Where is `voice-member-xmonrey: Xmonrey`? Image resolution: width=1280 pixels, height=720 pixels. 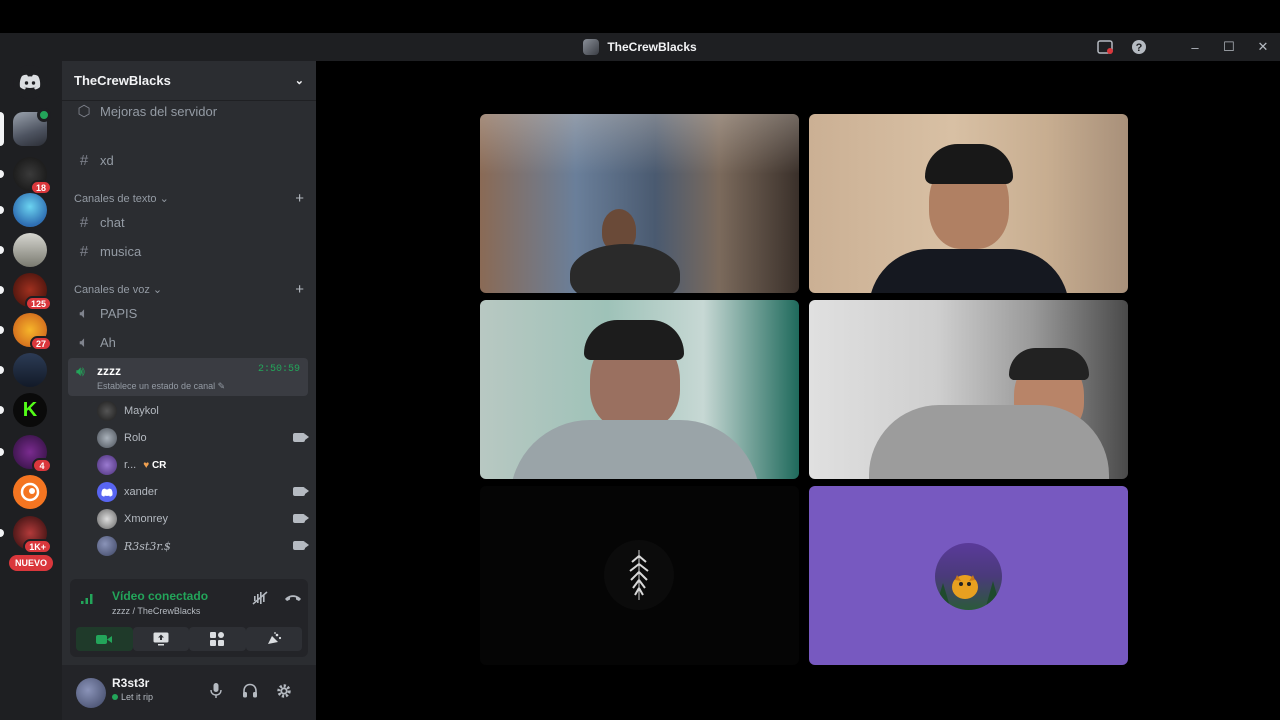
voice-member-xmonrey: Xmonrey is located at coordinates (203, 519).